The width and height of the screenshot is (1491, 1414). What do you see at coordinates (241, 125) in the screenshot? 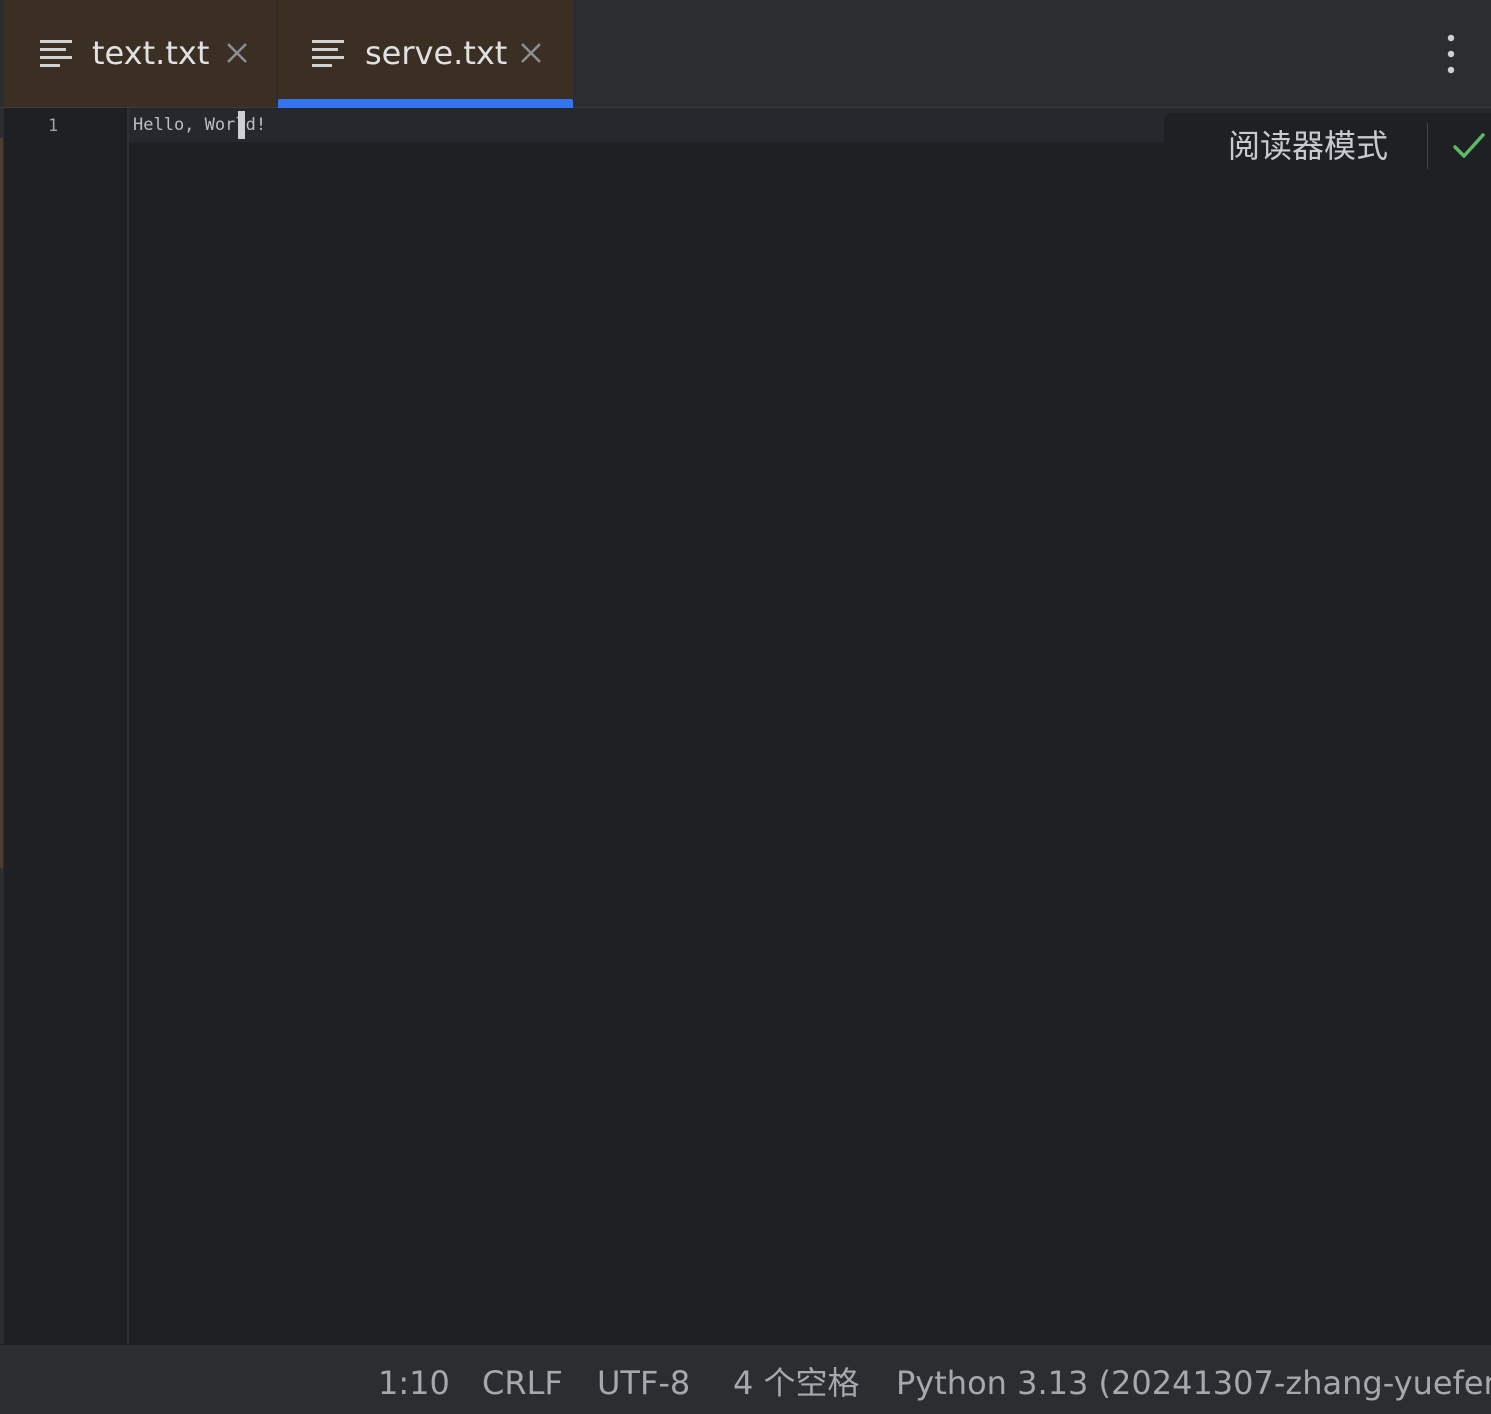
I see `text-caret` at bounding box center [241, 125].